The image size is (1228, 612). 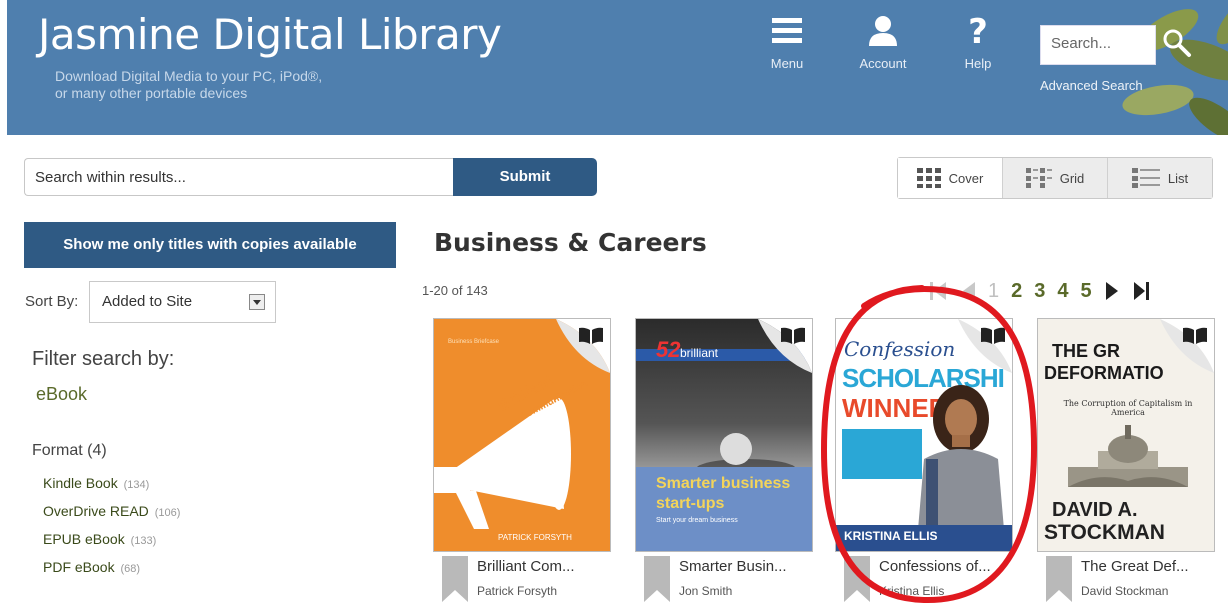 What do you see at coordinates (517, 591) in the screenshot?
I see `book-author: Patrick Forsyth` at bounding box center [517, 591].